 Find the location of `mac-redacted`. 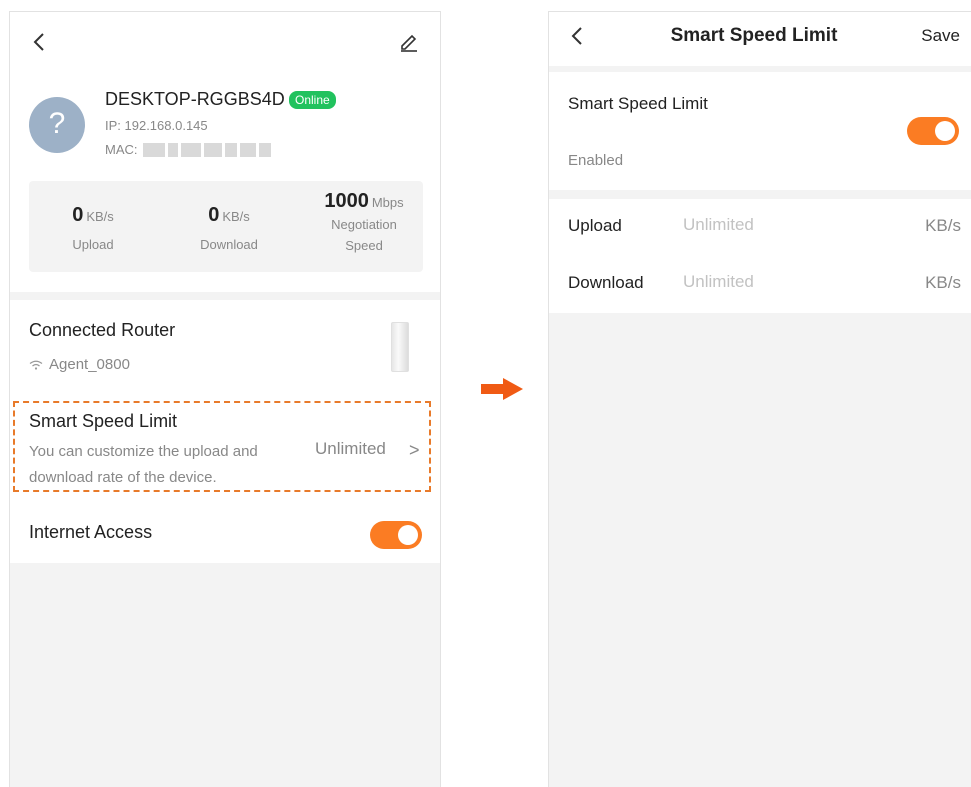

mac-redacted is located at coordinates (208, 150).